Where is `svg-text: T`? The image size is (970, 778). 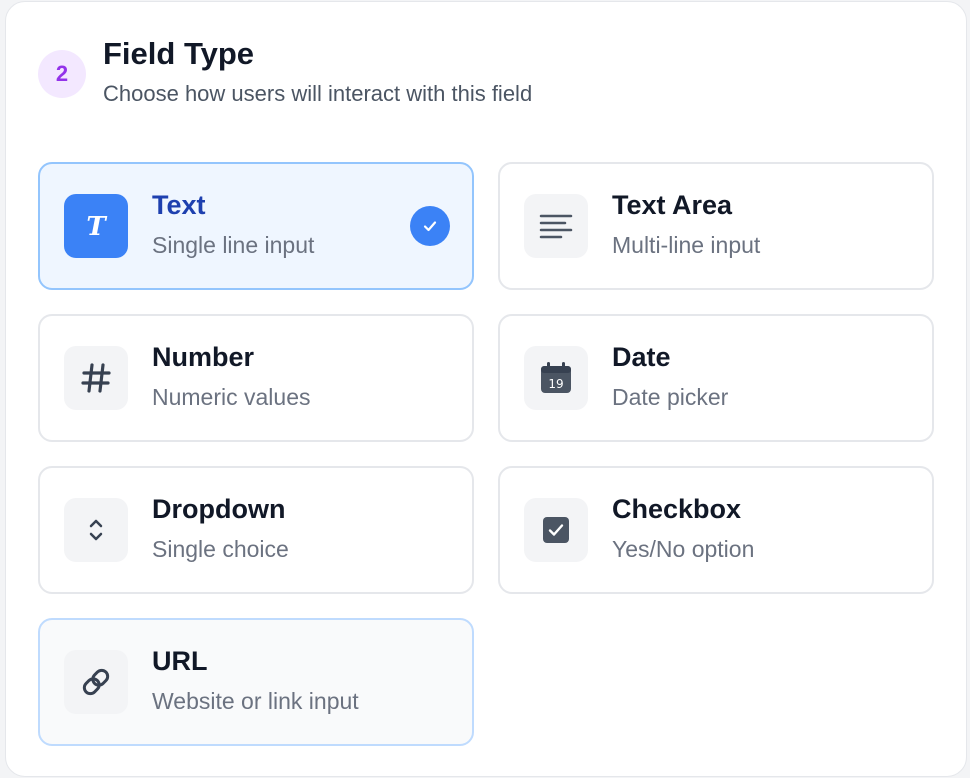 svg-text: T is located at coordinates (96, 226).